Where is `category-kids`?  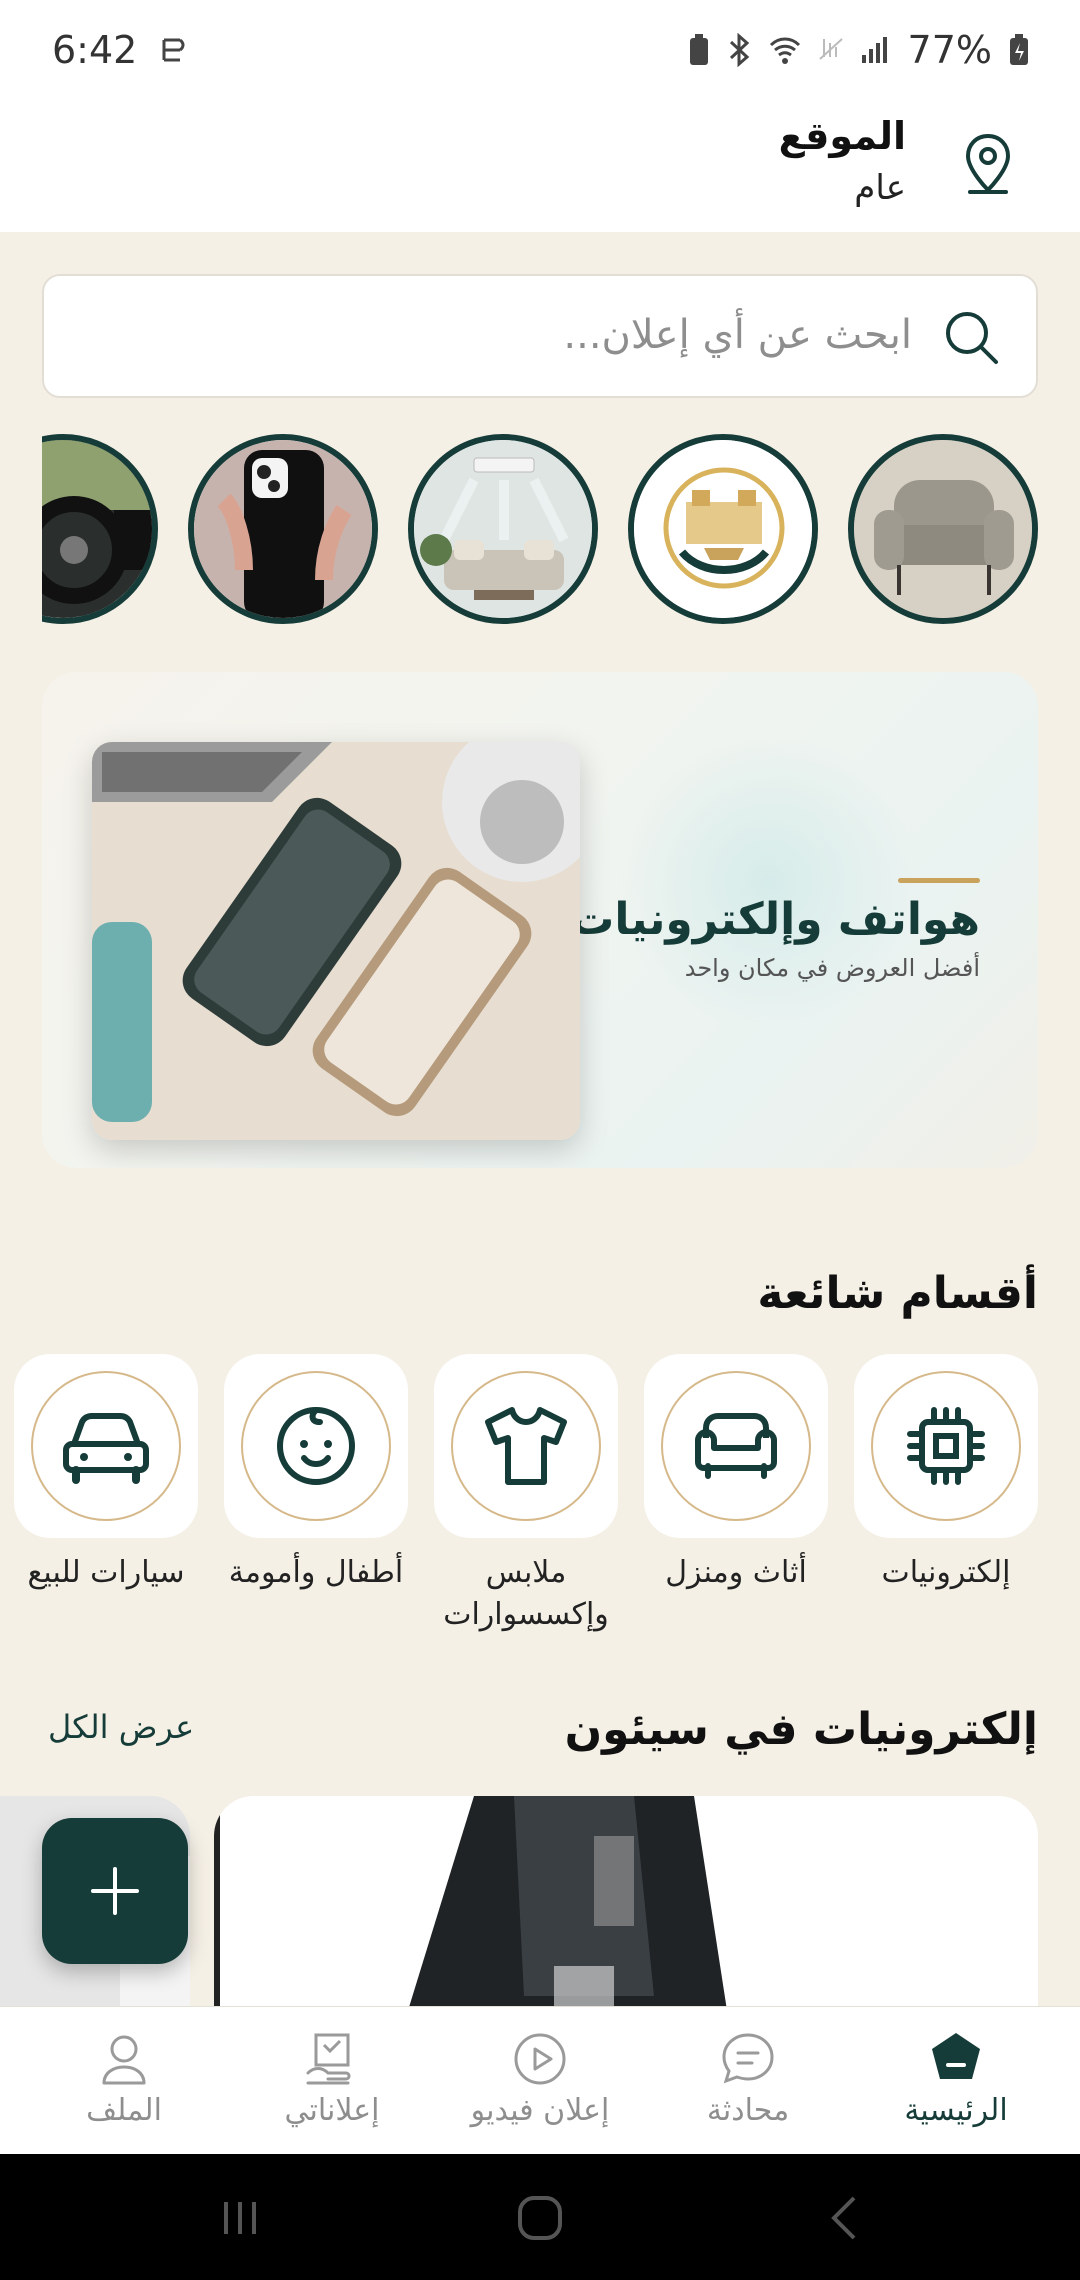
category-kids is located at coordinates (316, 1446).